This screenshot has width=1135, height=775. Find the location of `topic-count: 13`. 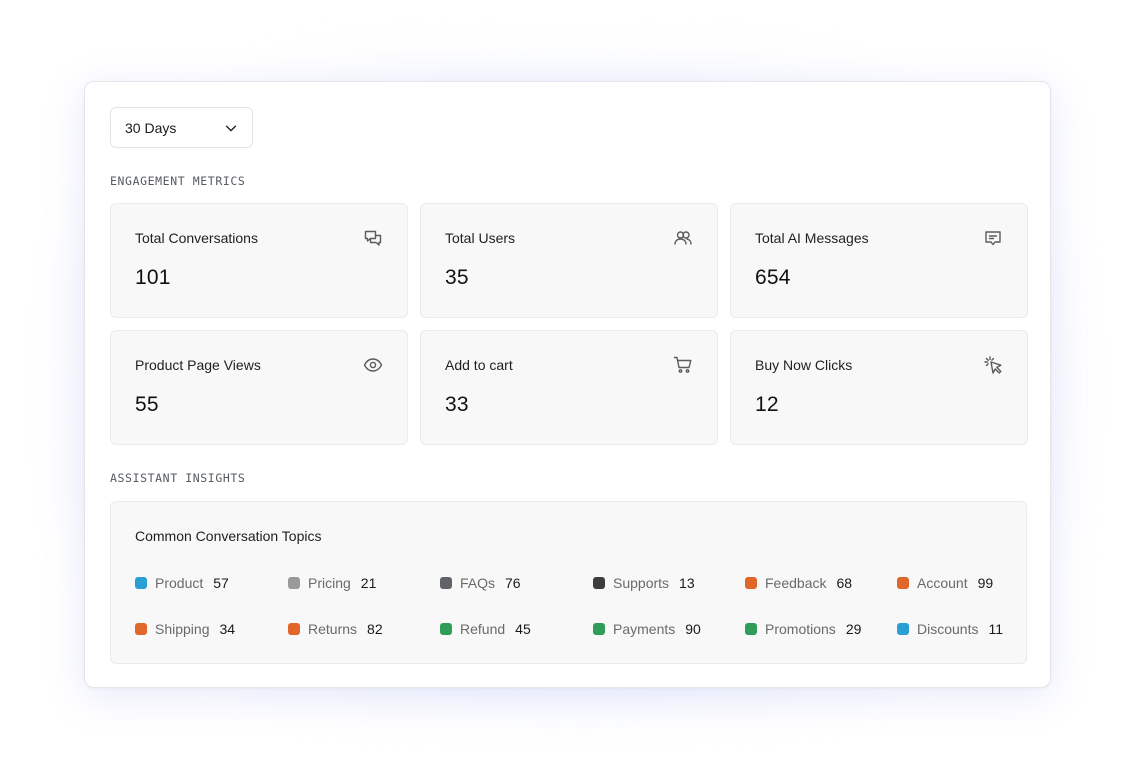

topic-count: 13 is located at coordinates (687, 583).